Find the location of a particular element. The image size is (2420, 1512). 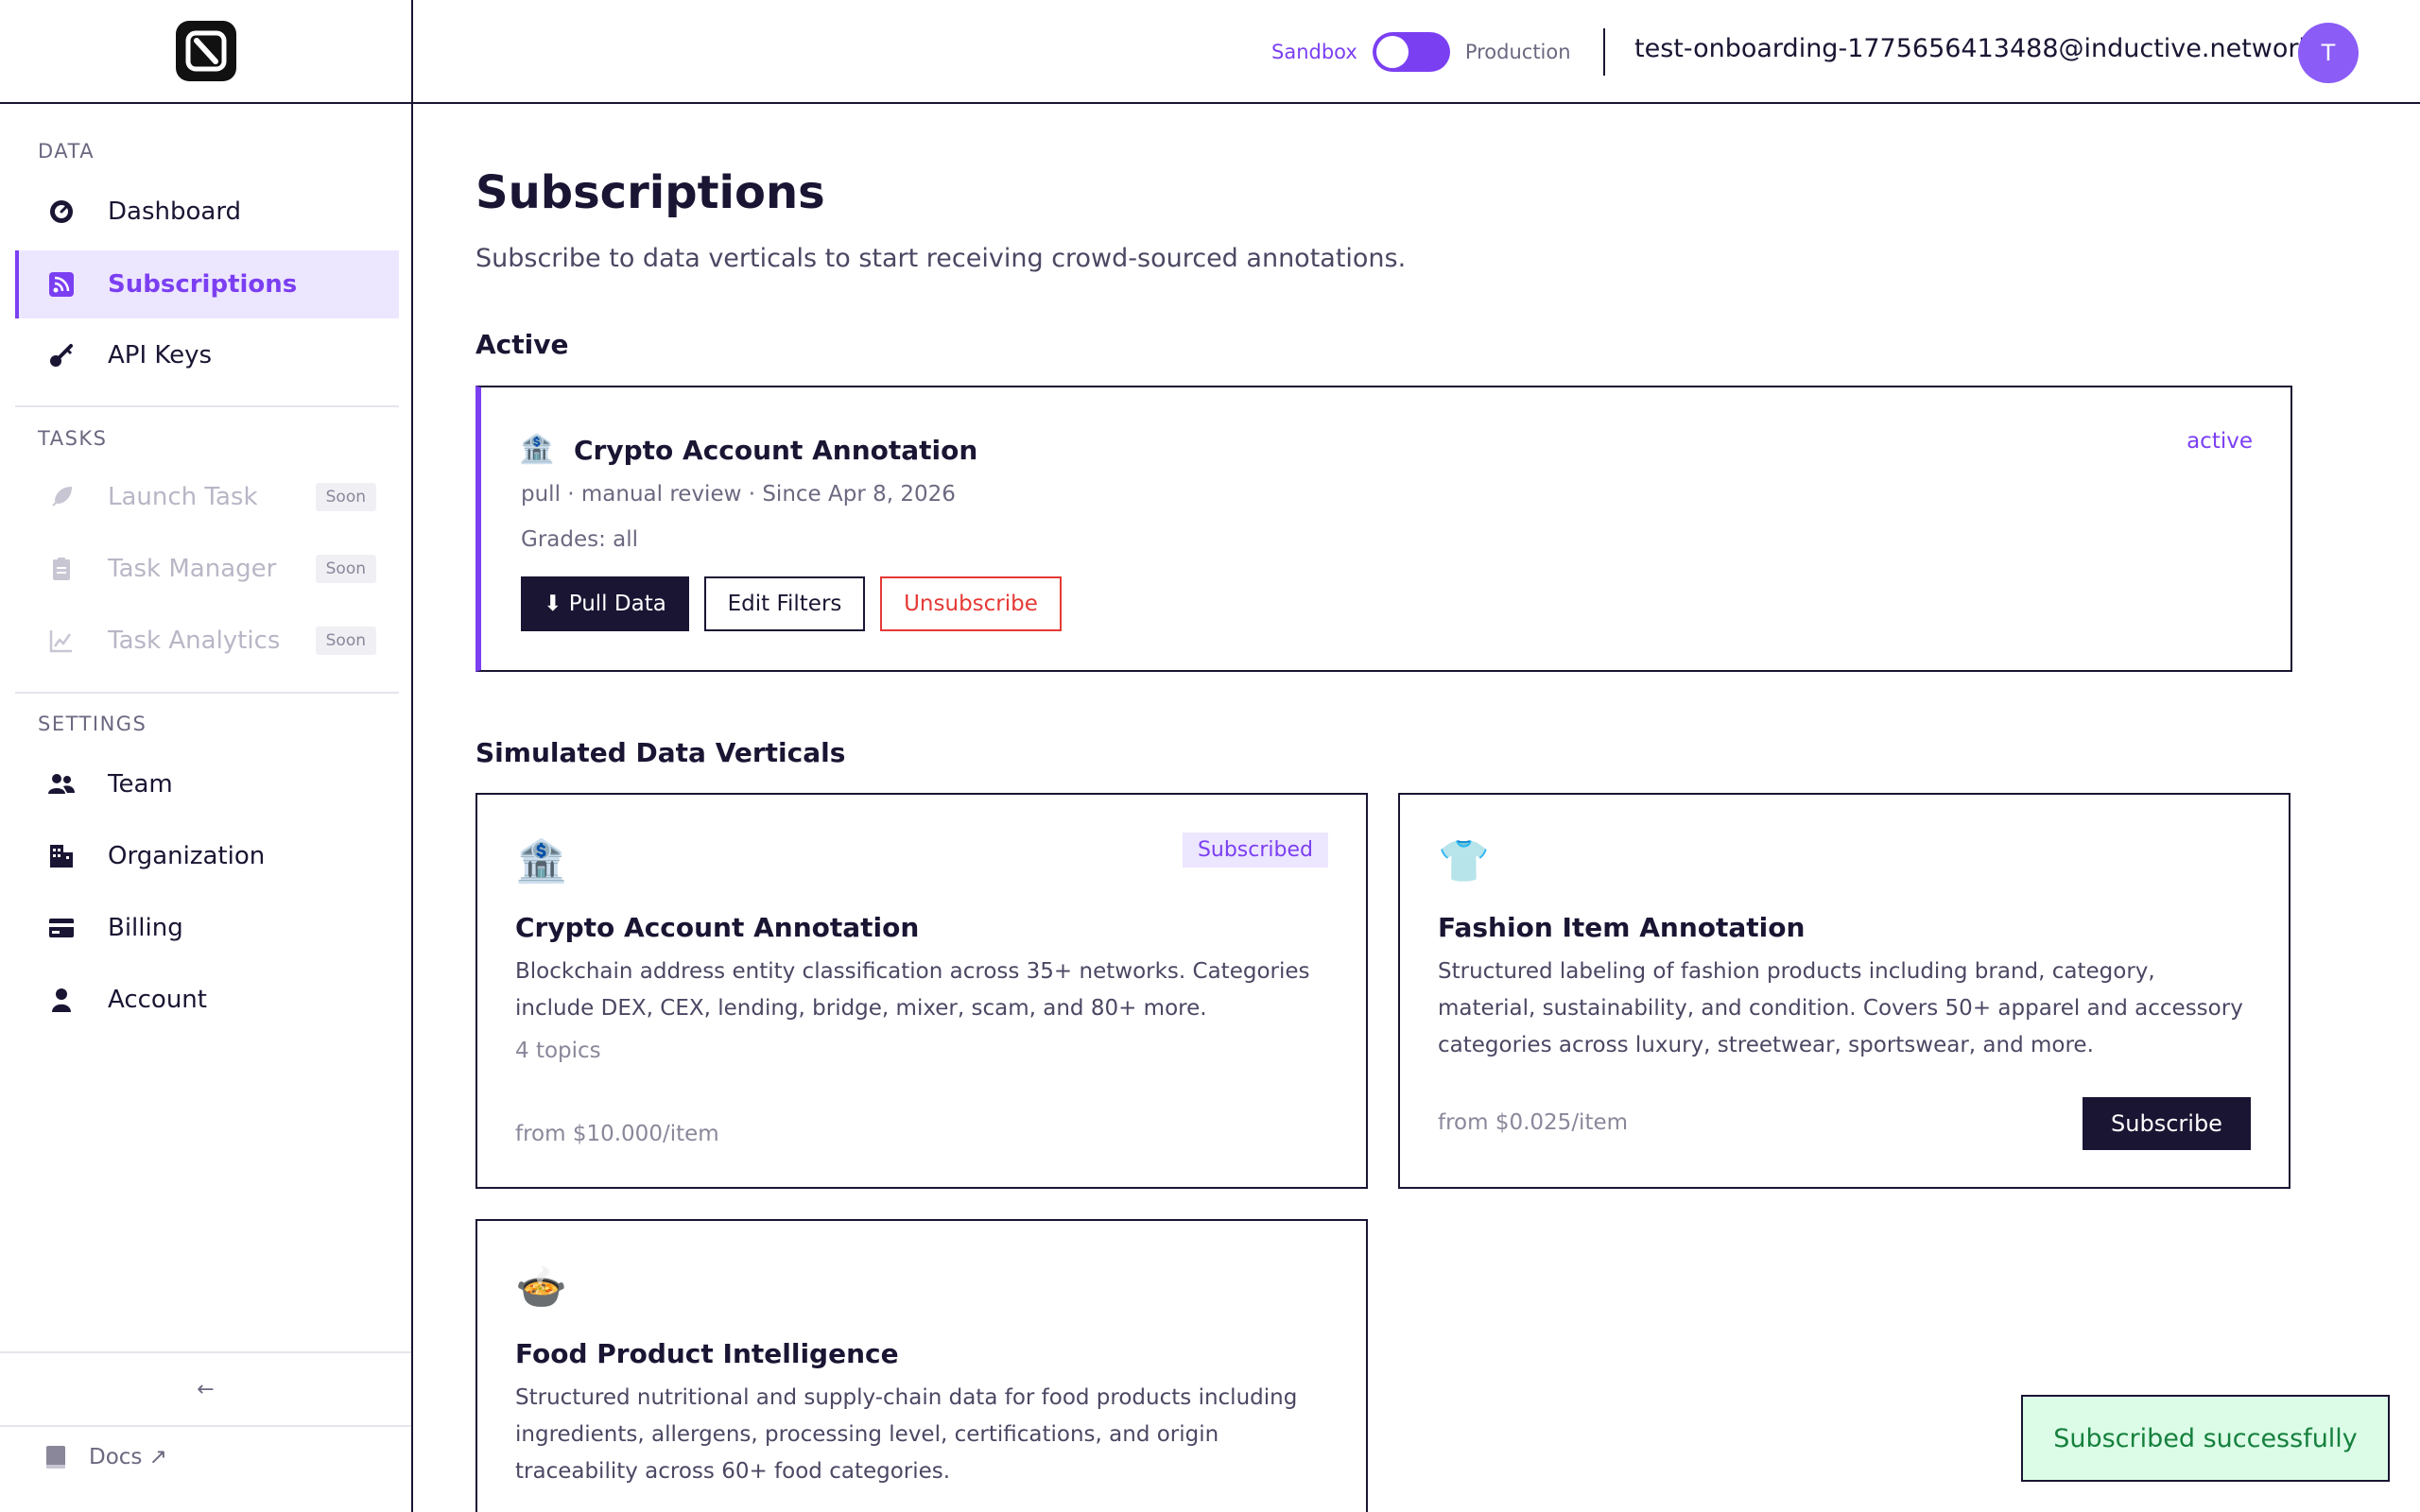

unsubscribe-button: Unsubscribe is located at coordinates (971, 603).